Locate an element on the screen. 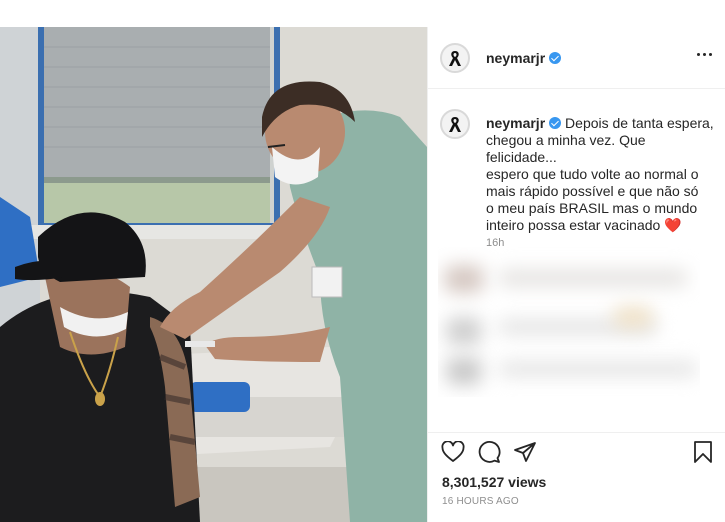 The image size is (725, 522). comment-icon is located at coordinates (489, 452).